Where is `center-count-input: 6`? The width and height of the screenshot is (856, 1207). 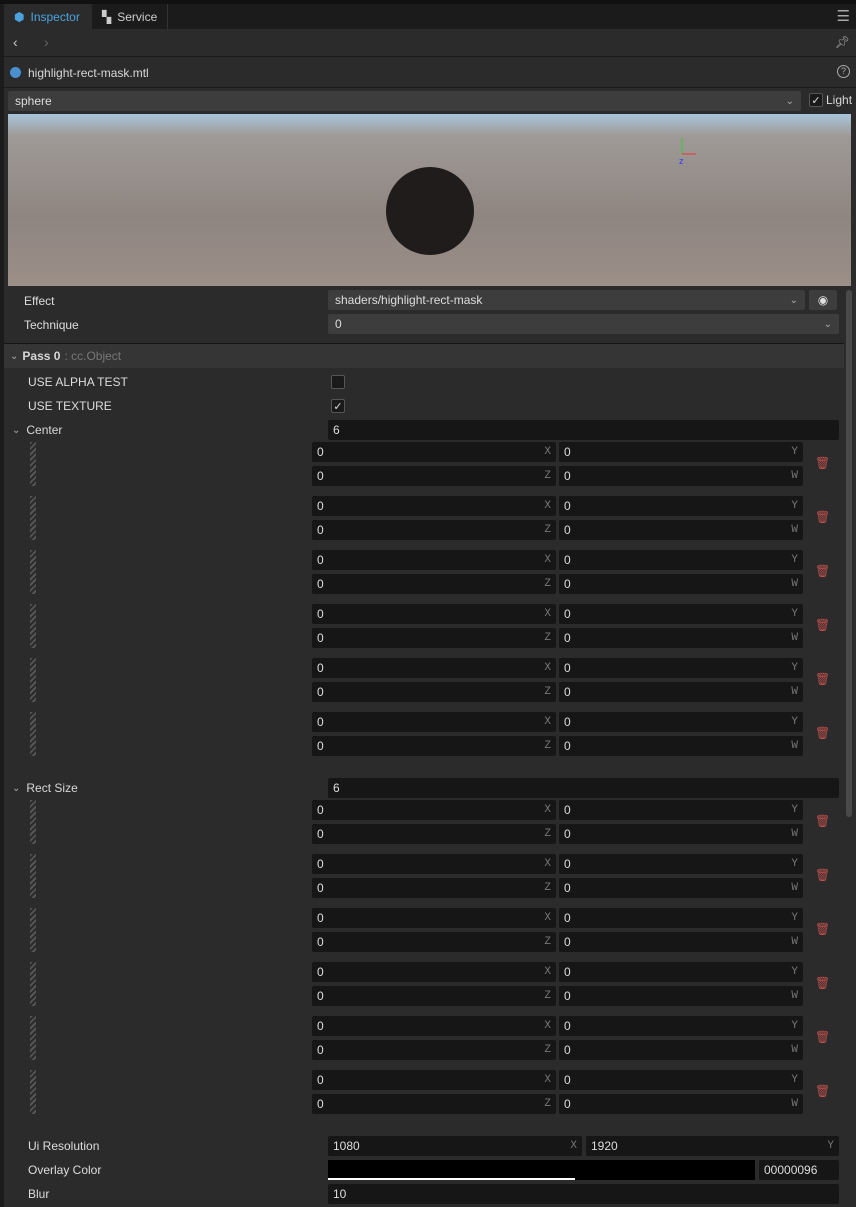
center-count-input: 6 is located at coordinates (583, 430).